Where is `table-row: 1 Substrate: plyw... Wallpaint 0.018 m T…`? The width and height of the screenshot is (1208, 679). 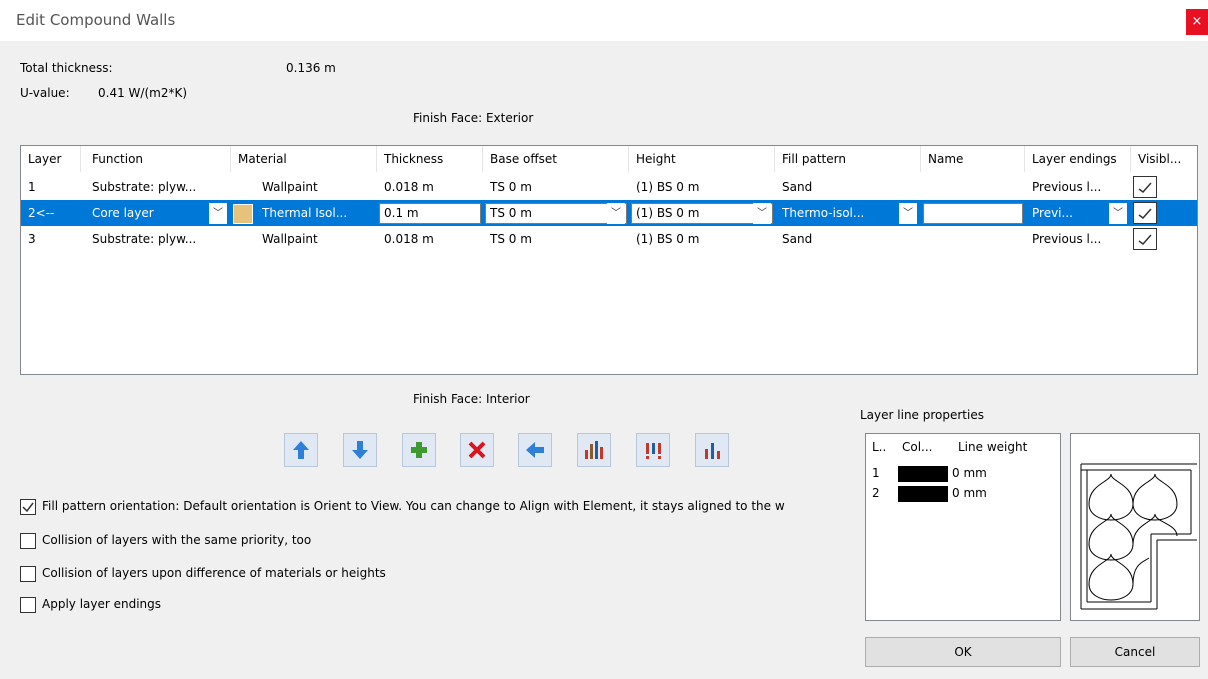
table-row: 1 Substrate: plyw... Wallpaint 0.018 m T… is located at coordinates (609, 187).